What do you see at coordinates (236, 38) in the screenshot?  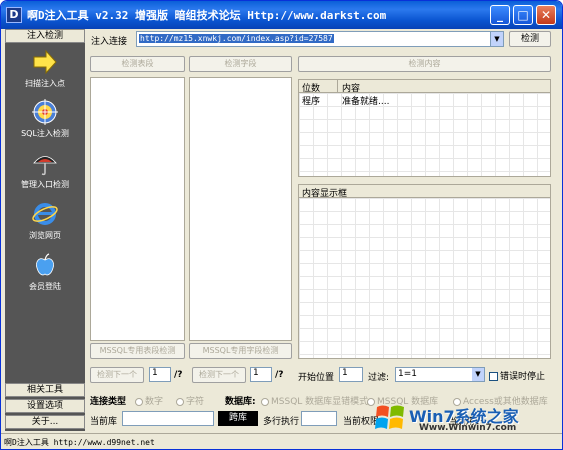 I see `url-input: http://mz15.xnwkj.com/index.asp?id=27587` at bounding box center [236, 38].